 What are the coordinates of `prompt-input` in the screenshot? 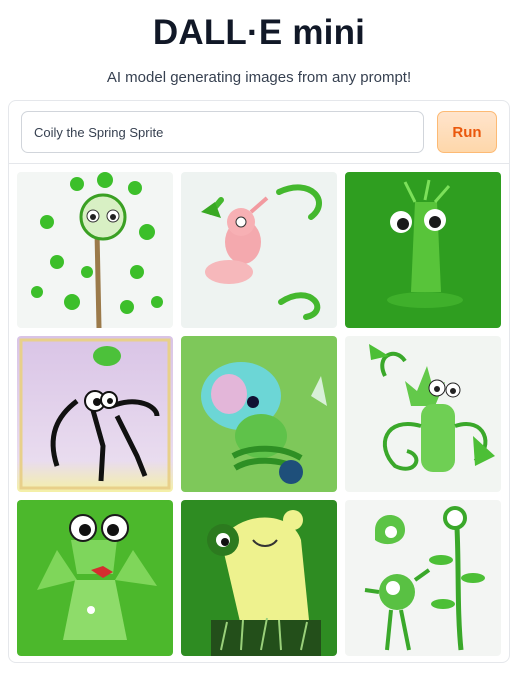 It's located at (222, 132).